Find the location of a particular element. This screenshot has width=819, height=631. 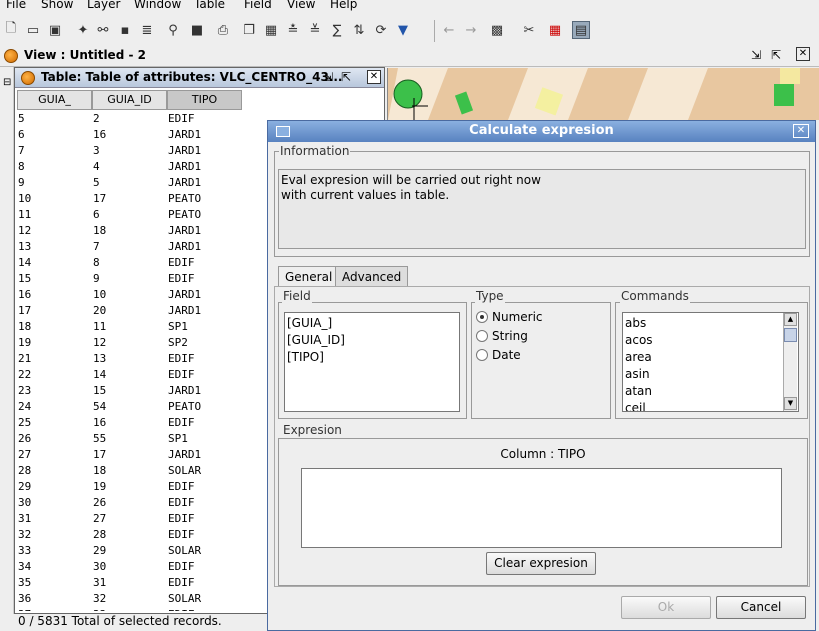

scroll-down-icon: ▼ is located at coordinates (790, 403).